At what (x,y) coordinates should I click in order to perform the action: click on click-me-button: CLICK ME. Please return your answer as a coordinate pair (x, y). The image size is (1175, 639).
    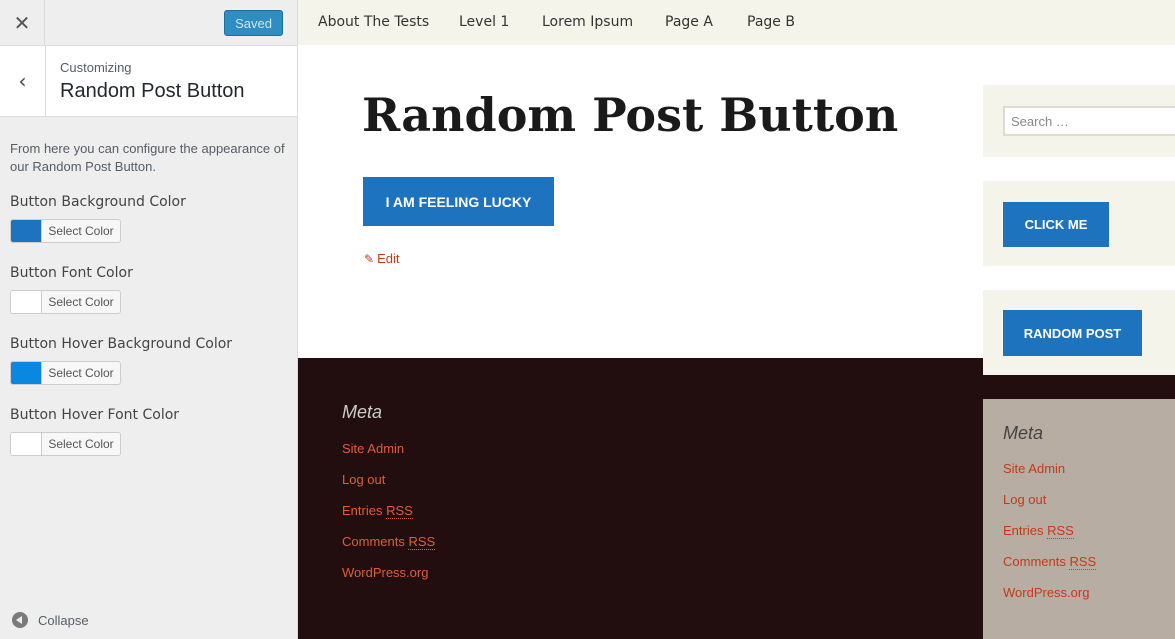
    Looking at the image, I should click on (1056, 224).